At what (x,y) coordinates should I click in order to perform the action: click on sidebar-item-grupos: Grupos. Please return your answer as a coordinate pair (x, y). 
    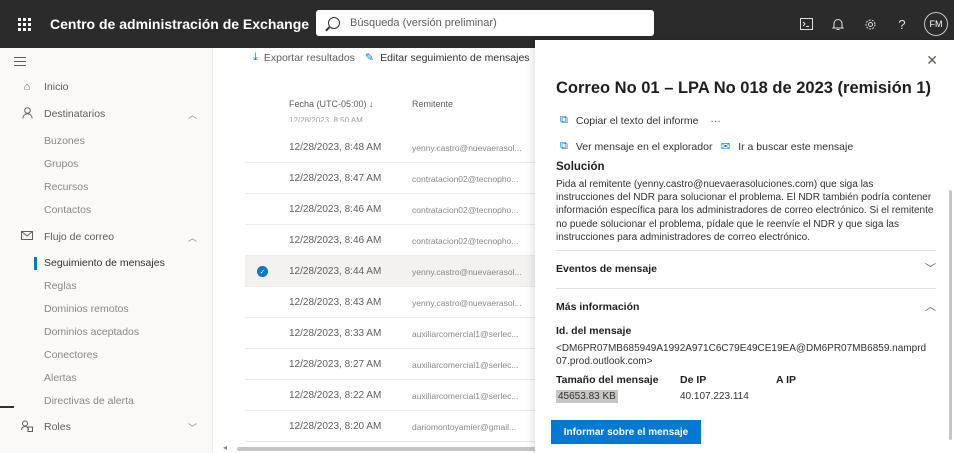
    Looking at the image, I should click on (106, 164).